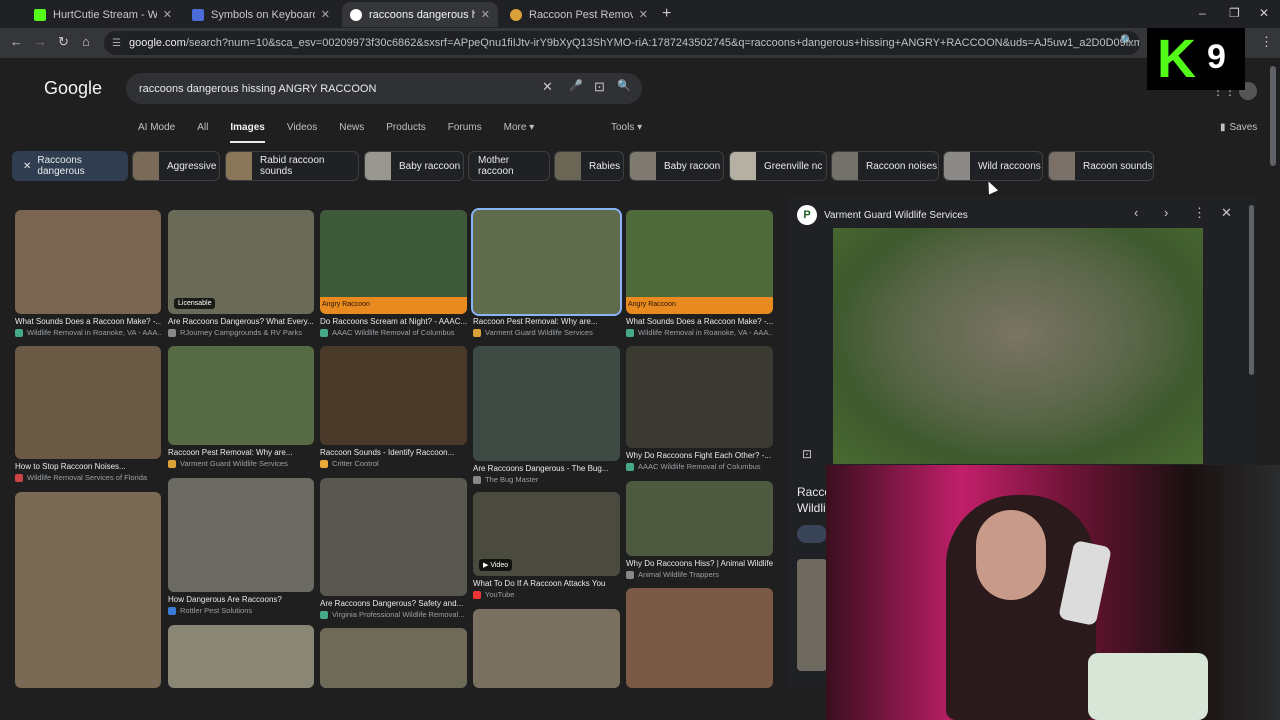 The image size is (1280, 720). Describe the element at coordinates (63, 42) in the screenshot. I see `reload-icon: ↻` at that location.